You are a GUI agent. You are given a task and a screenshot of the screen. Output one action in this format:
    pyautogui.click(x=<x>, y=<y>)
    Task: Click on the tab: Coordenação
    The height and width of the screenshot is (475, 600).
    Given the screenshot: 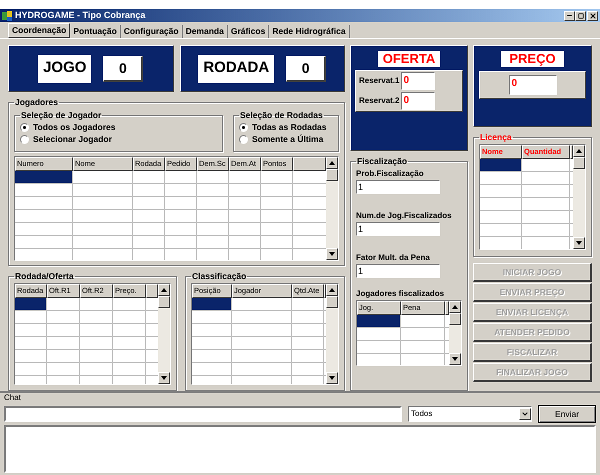 What is the action you would take?
    pyautogui.click(x=39, y=30)
    